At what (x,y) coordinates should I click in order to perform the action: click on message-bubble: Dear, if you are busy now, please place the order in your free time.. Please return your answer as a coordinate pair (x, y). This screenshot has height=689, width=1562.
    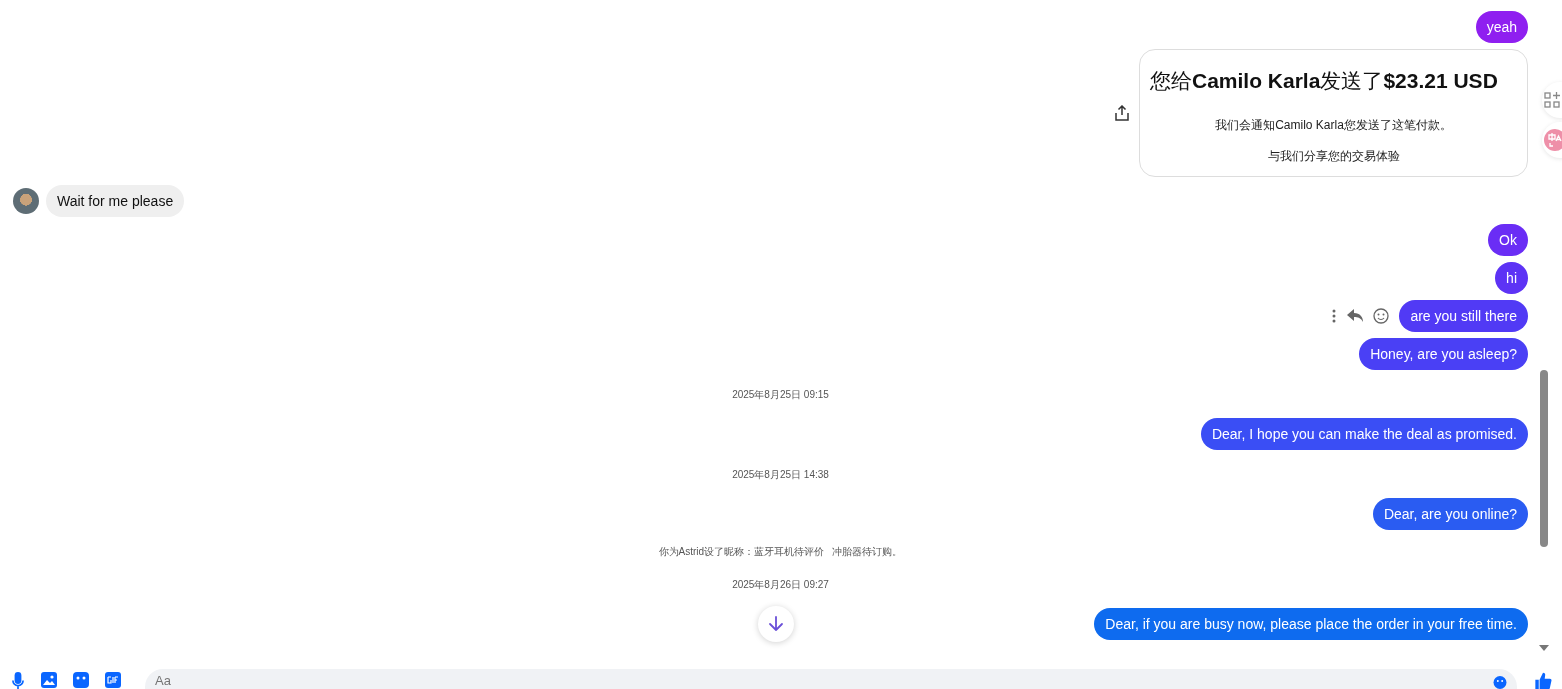
    Looking at the image, I should click on (1311, 624).